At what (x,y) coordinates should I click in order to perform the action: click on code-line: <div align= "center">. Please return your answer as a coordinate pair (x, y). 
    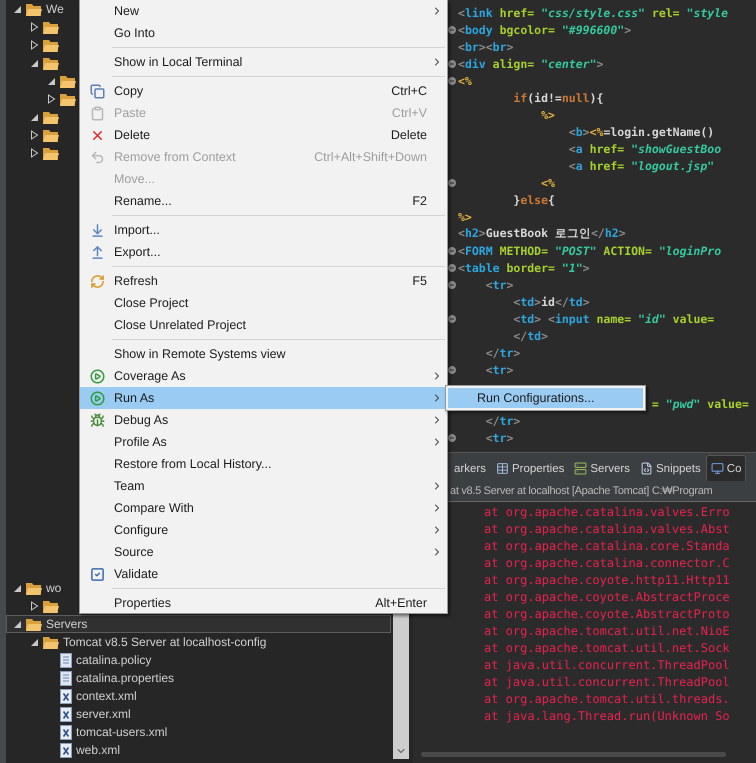
    Looking at the image, I should click on (531, 63).